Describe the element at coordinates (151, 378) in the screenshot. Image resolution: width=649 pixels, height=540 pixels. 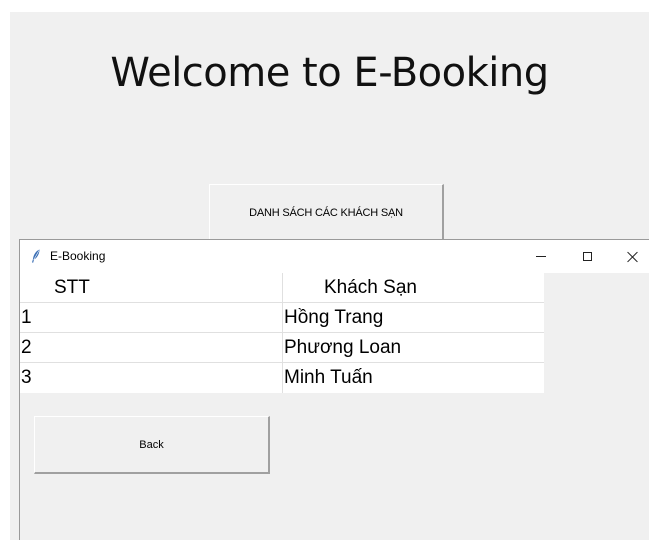
I see `table-cell-stt: 3` at that location.